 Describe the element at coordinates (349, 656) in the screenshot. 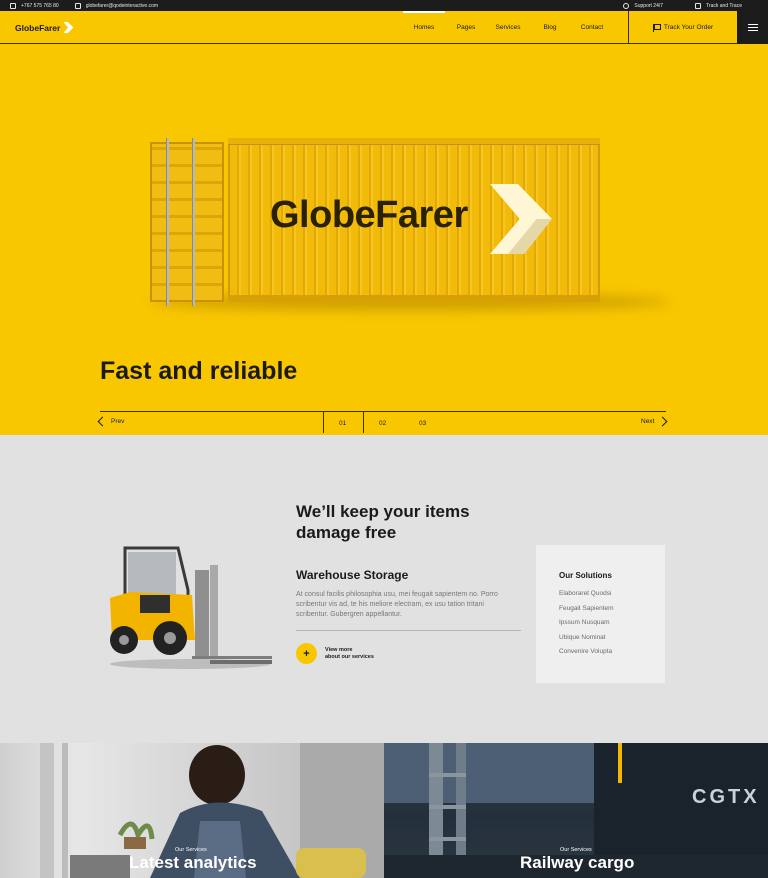

I see `cta-line-2: about our services` at that location.